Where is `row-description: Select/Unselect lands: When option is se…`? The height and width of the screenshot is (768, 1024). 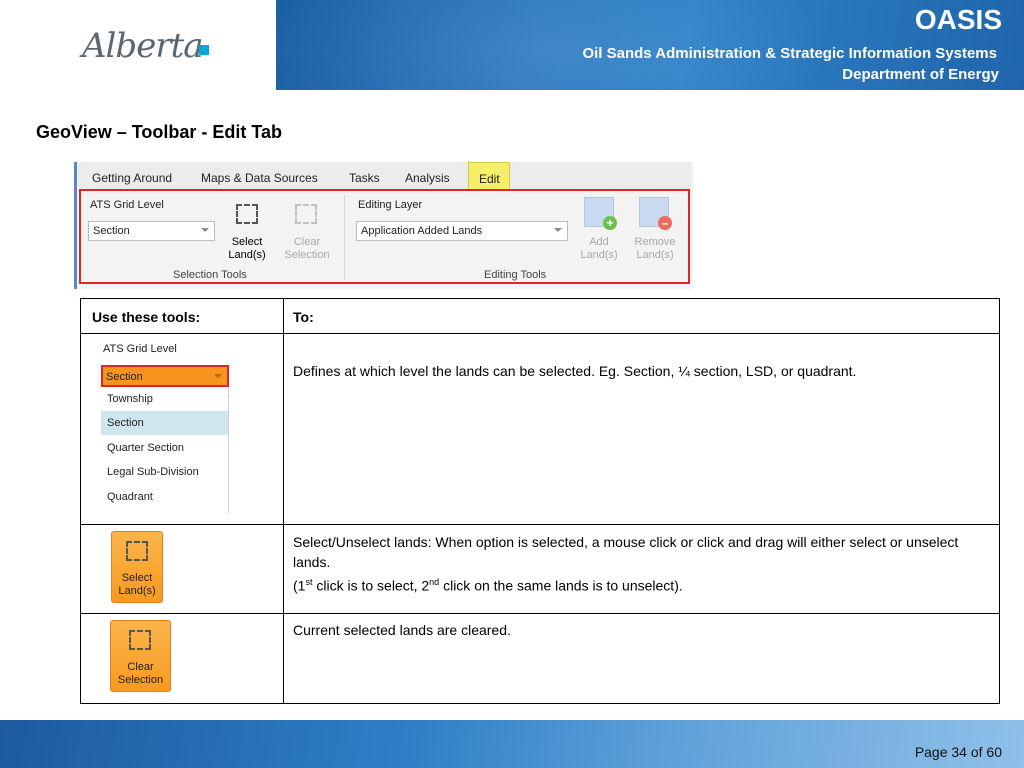
row-description: Select/Unselect lands: When option is se… is located at coordinates (638, 564).